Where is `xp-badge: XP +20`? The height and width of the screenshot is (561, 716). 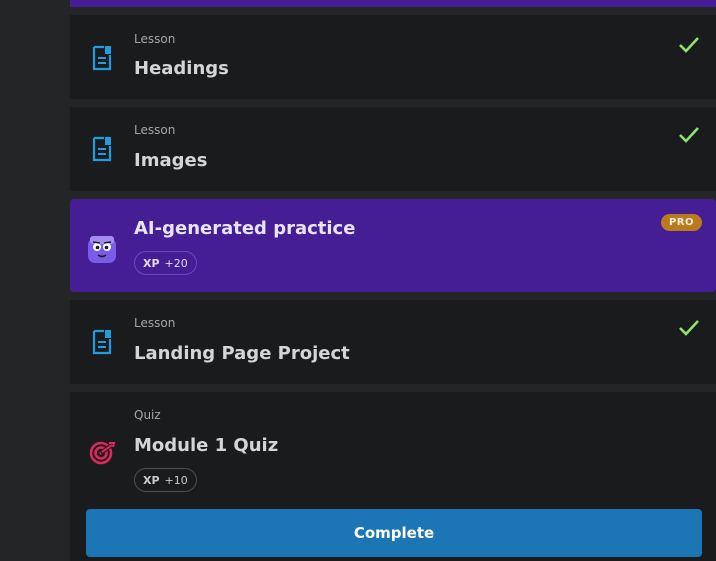
xp-badge: XP +20 is located at coordinates (165, 263).